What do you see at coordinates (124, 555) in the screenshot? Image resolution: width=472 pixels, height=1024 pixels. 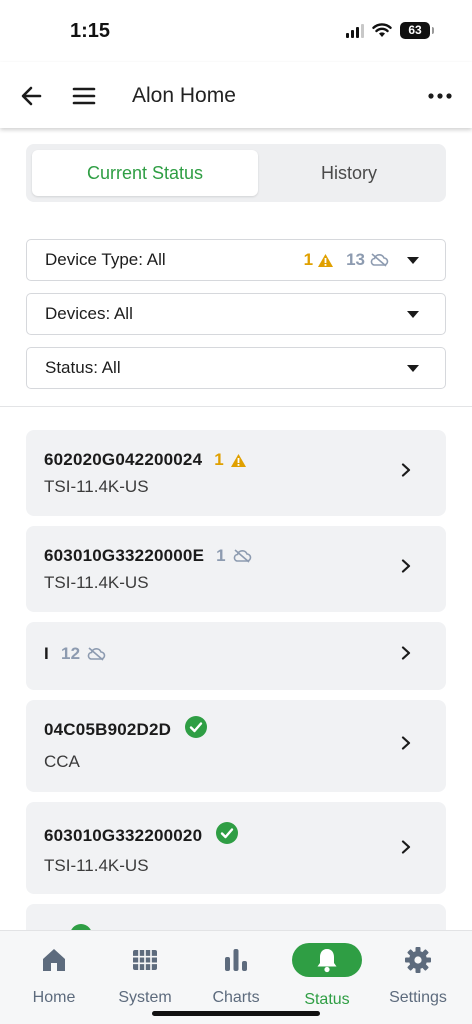 I see `device-name: 603010G33220000E` at bounding box center [124, 555].